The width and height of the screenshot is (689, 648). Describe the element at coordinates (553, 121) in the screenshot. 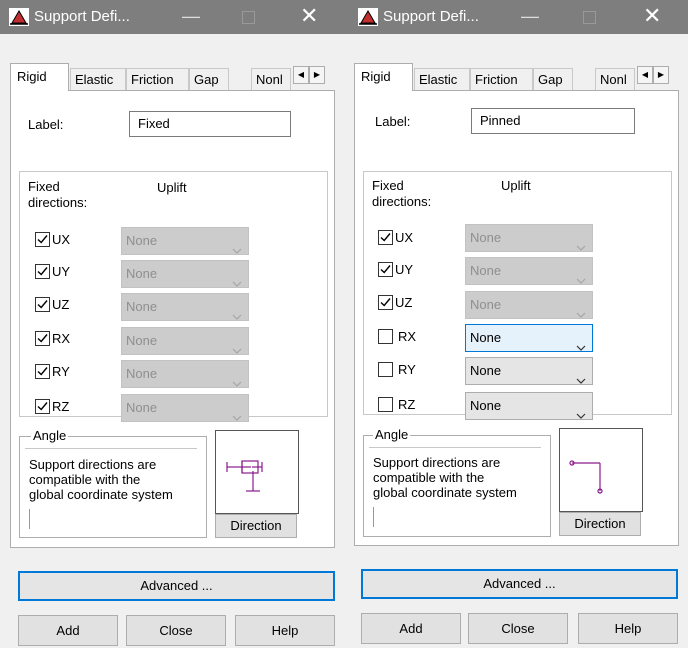

I see `label-input: Pinned` at that location.